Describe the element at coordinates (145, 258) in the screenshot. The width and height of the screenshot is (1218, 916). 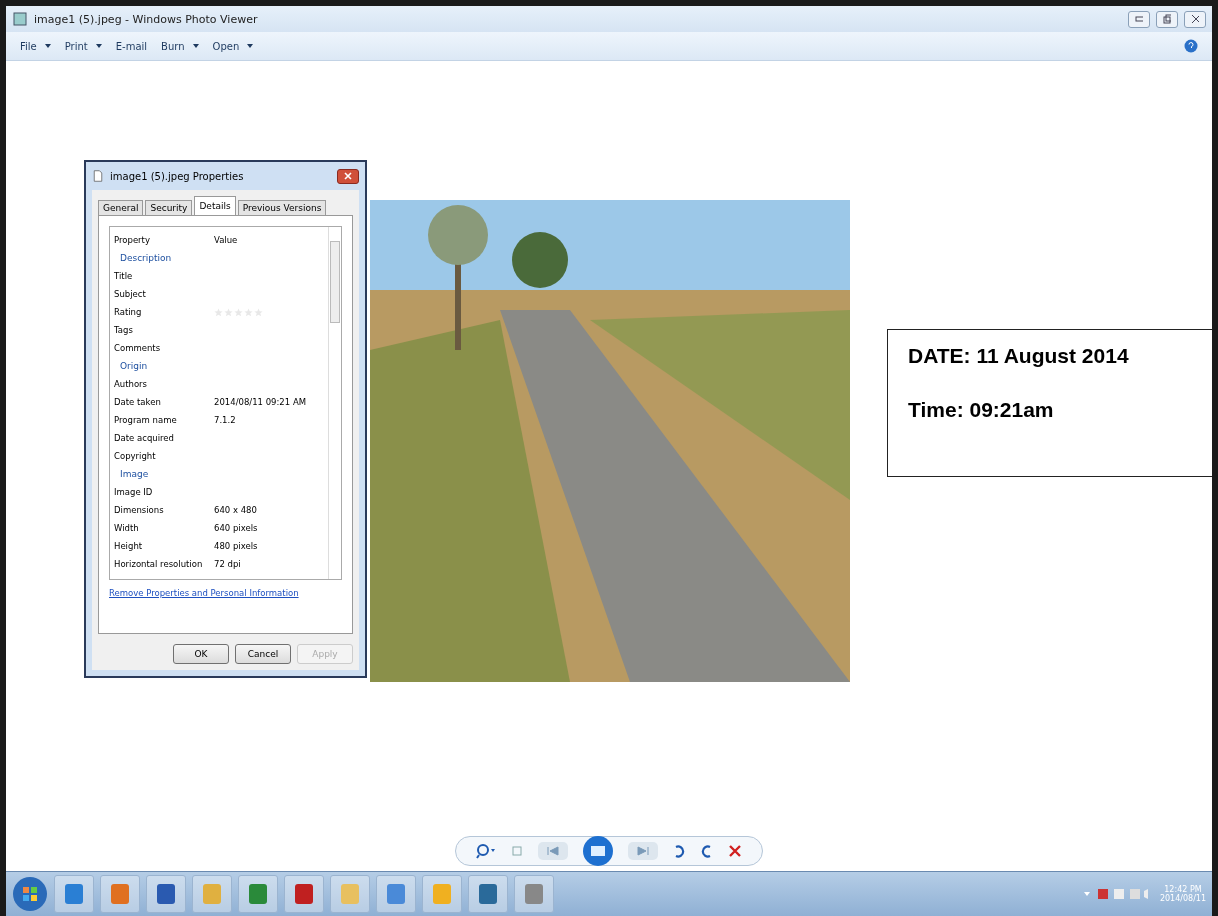
I see `group-heading: Description` at that location.